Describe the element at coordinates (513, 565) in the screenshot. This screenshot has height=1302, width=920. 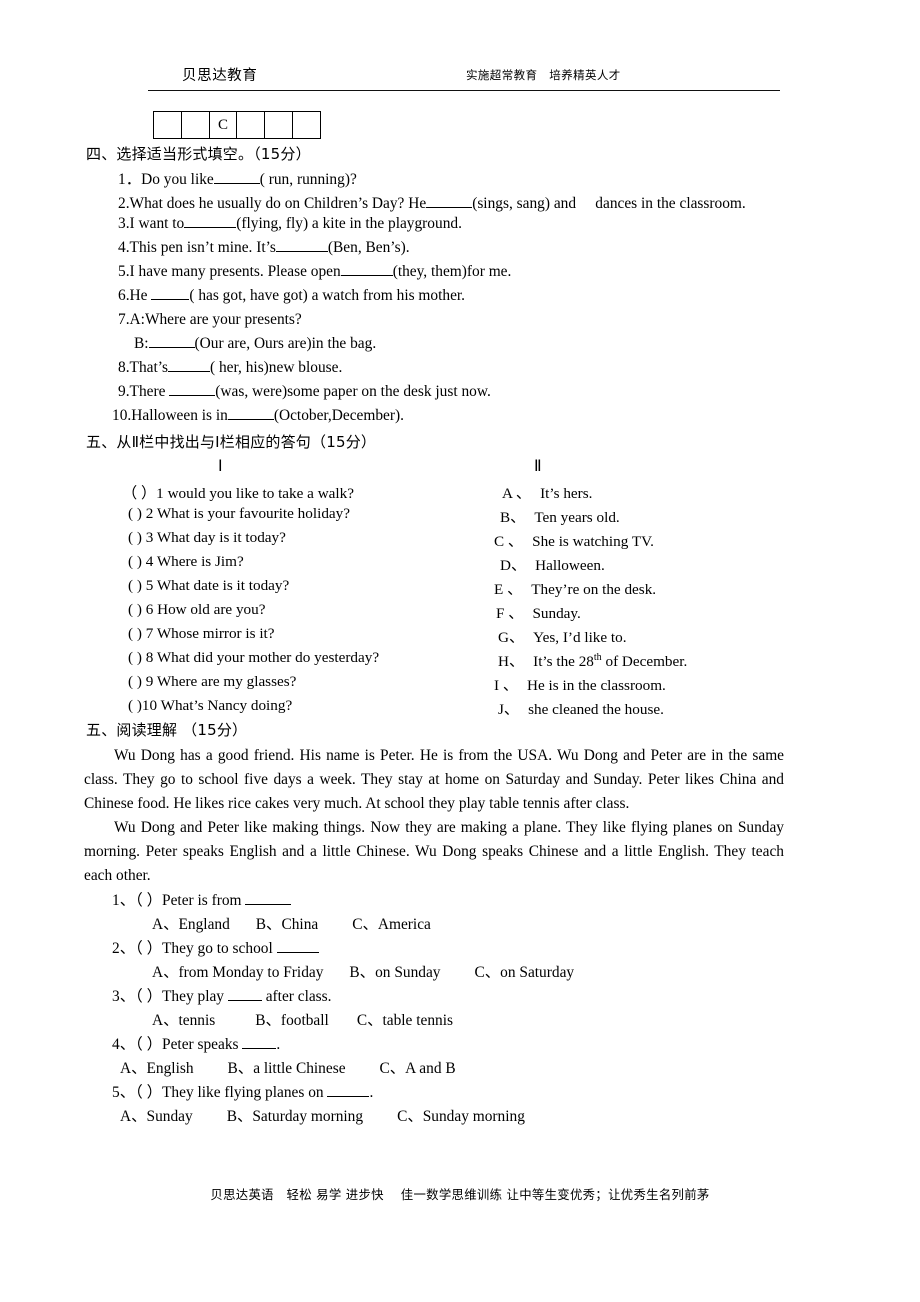
I see `option-key: D、` at that location.